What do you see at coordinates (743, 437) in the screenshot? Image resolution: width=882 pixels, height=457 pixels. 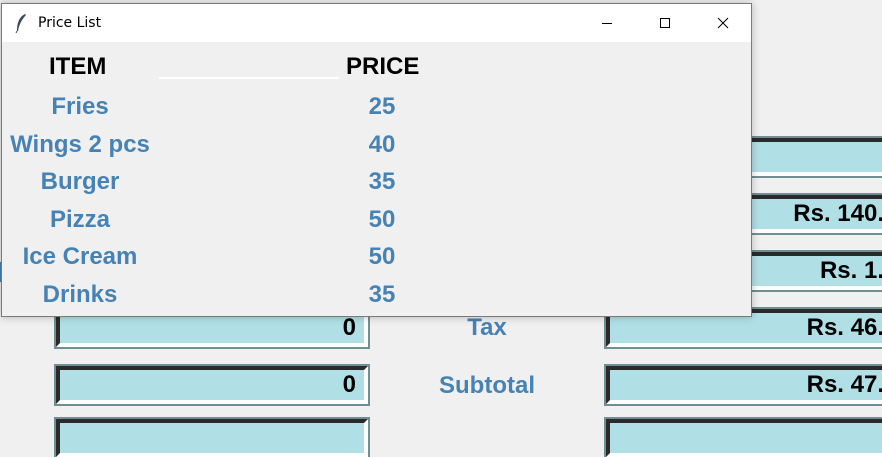 I see `total-field-partial` at bounding box center [743, 437].